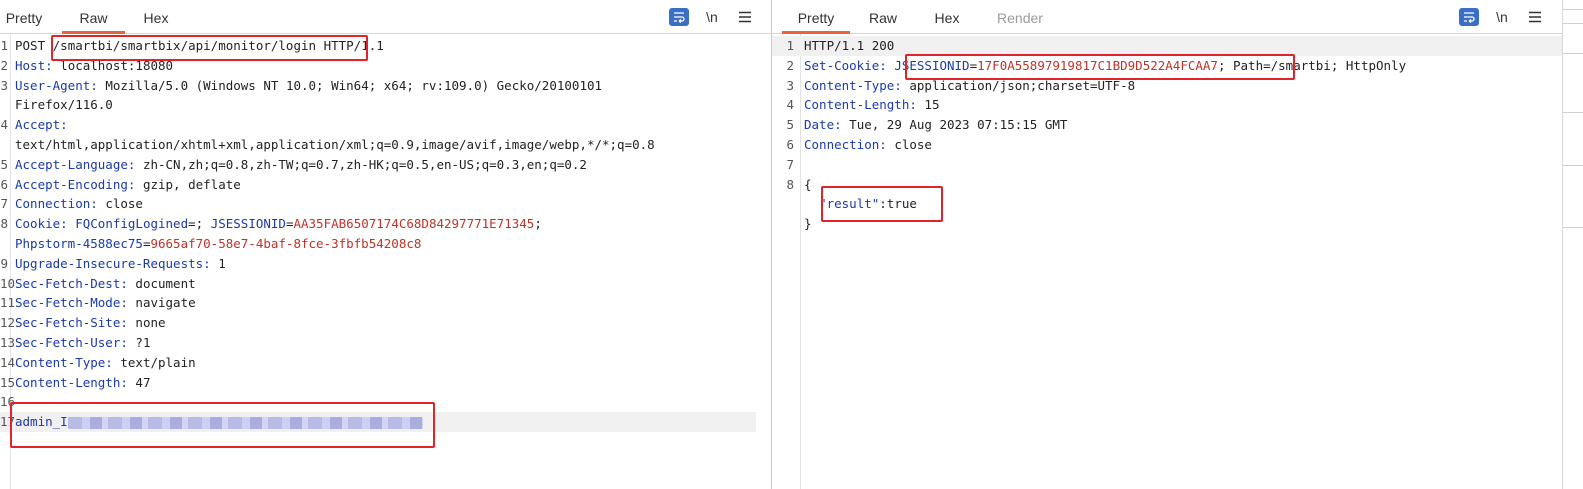  I want to click on code-text: Content-Length: 15, so click(871, 105).